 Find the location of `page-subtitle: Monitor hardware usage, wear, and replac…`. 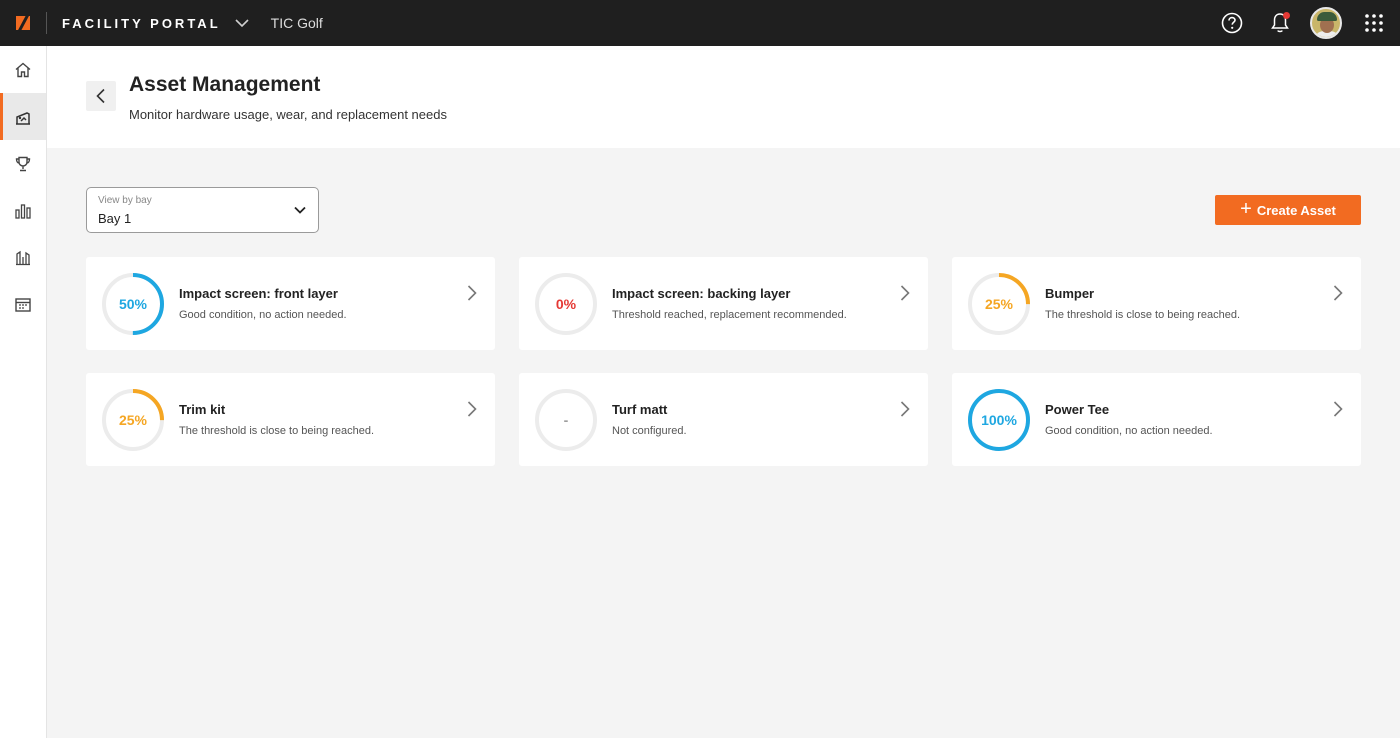

page-subtitle: Monitor hardware usage, wear, and replac… is located at coordinates (288, 114).